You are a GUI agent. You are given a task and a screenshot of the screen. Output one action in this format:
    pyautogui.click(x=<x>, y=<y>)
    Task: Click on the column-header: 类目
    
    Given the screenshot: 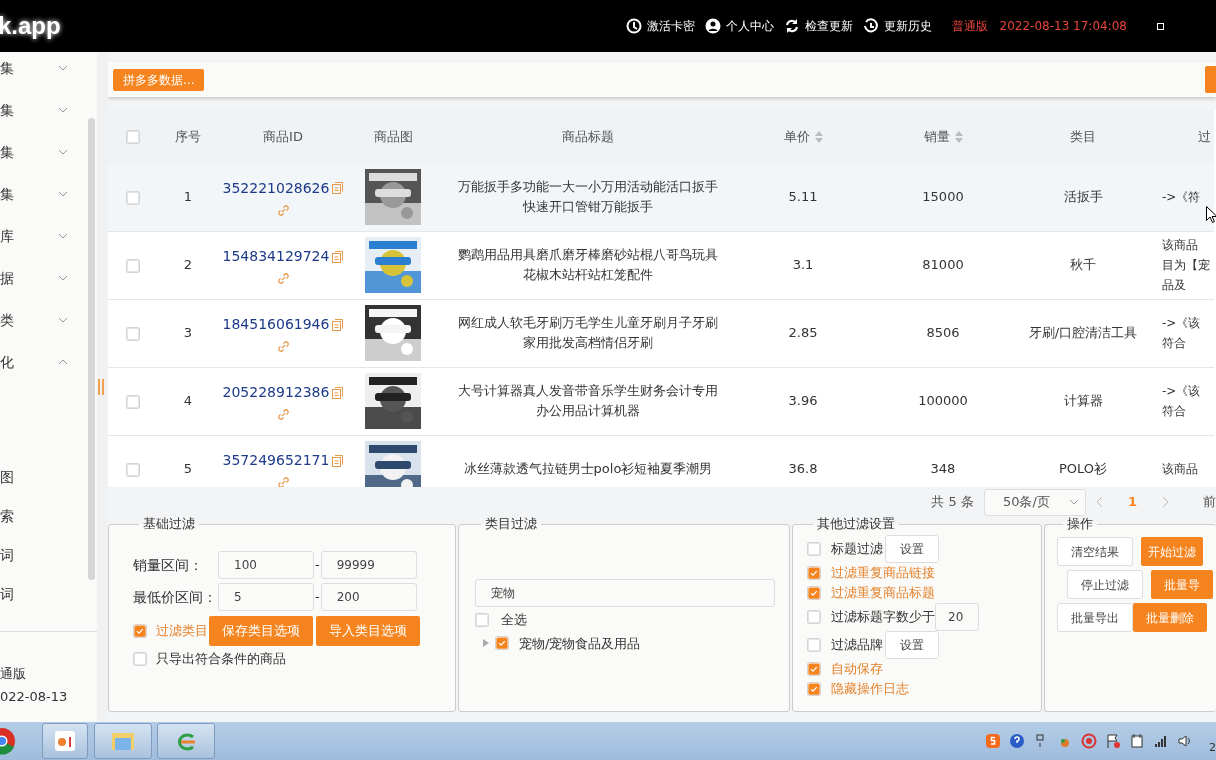 What is the action you would take?
    pyautogui.click(x=1083, y=136)
    